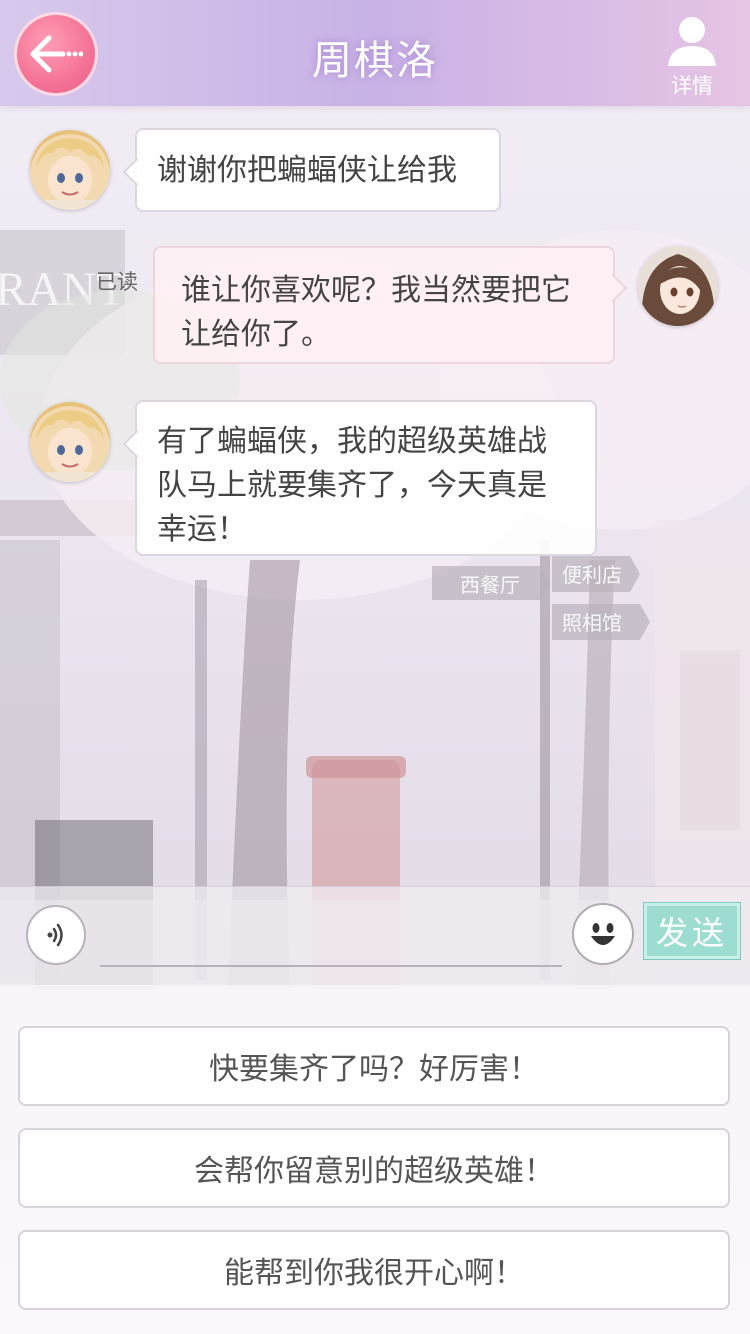 This screenshot has width=750, height=1334. Describe the element at coordinates (256, 334) in the screenshot. I see `message-text-line: 让给你了。` at that location.